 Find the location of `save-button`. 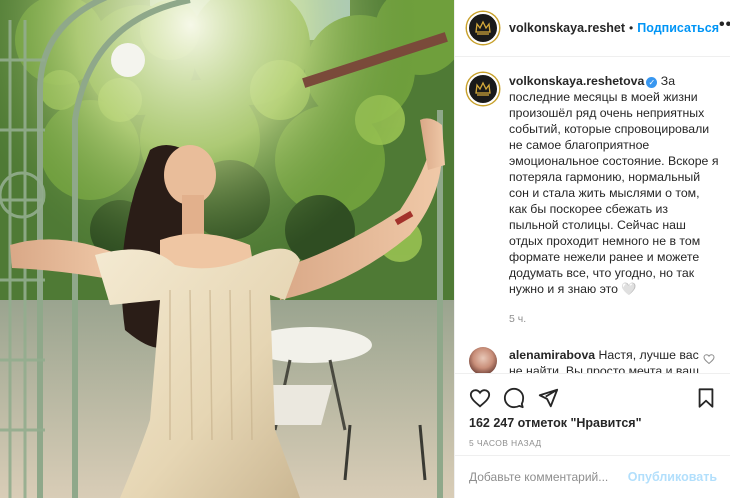

save-button is located at coordinates (706, 398).